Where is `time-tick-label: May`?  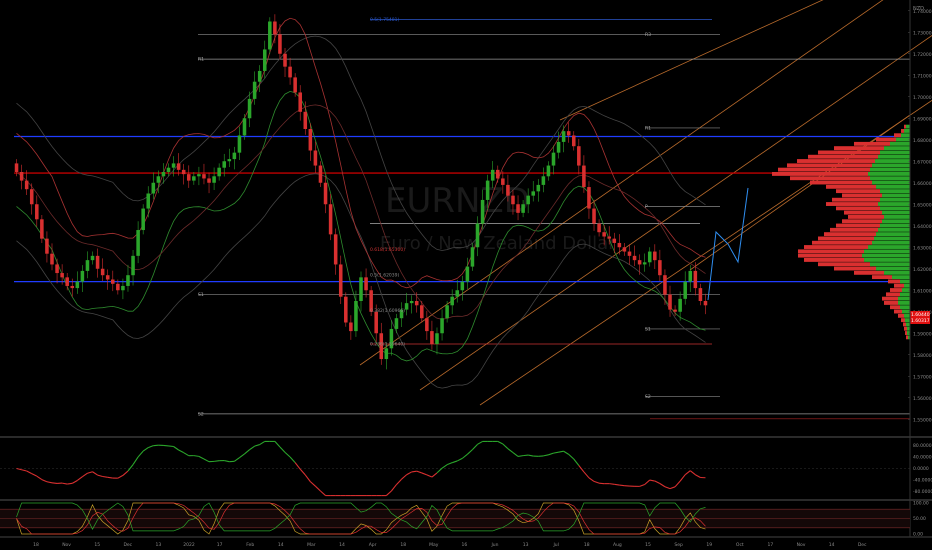
time-tick-label: May is located at coordinates (434, 545).